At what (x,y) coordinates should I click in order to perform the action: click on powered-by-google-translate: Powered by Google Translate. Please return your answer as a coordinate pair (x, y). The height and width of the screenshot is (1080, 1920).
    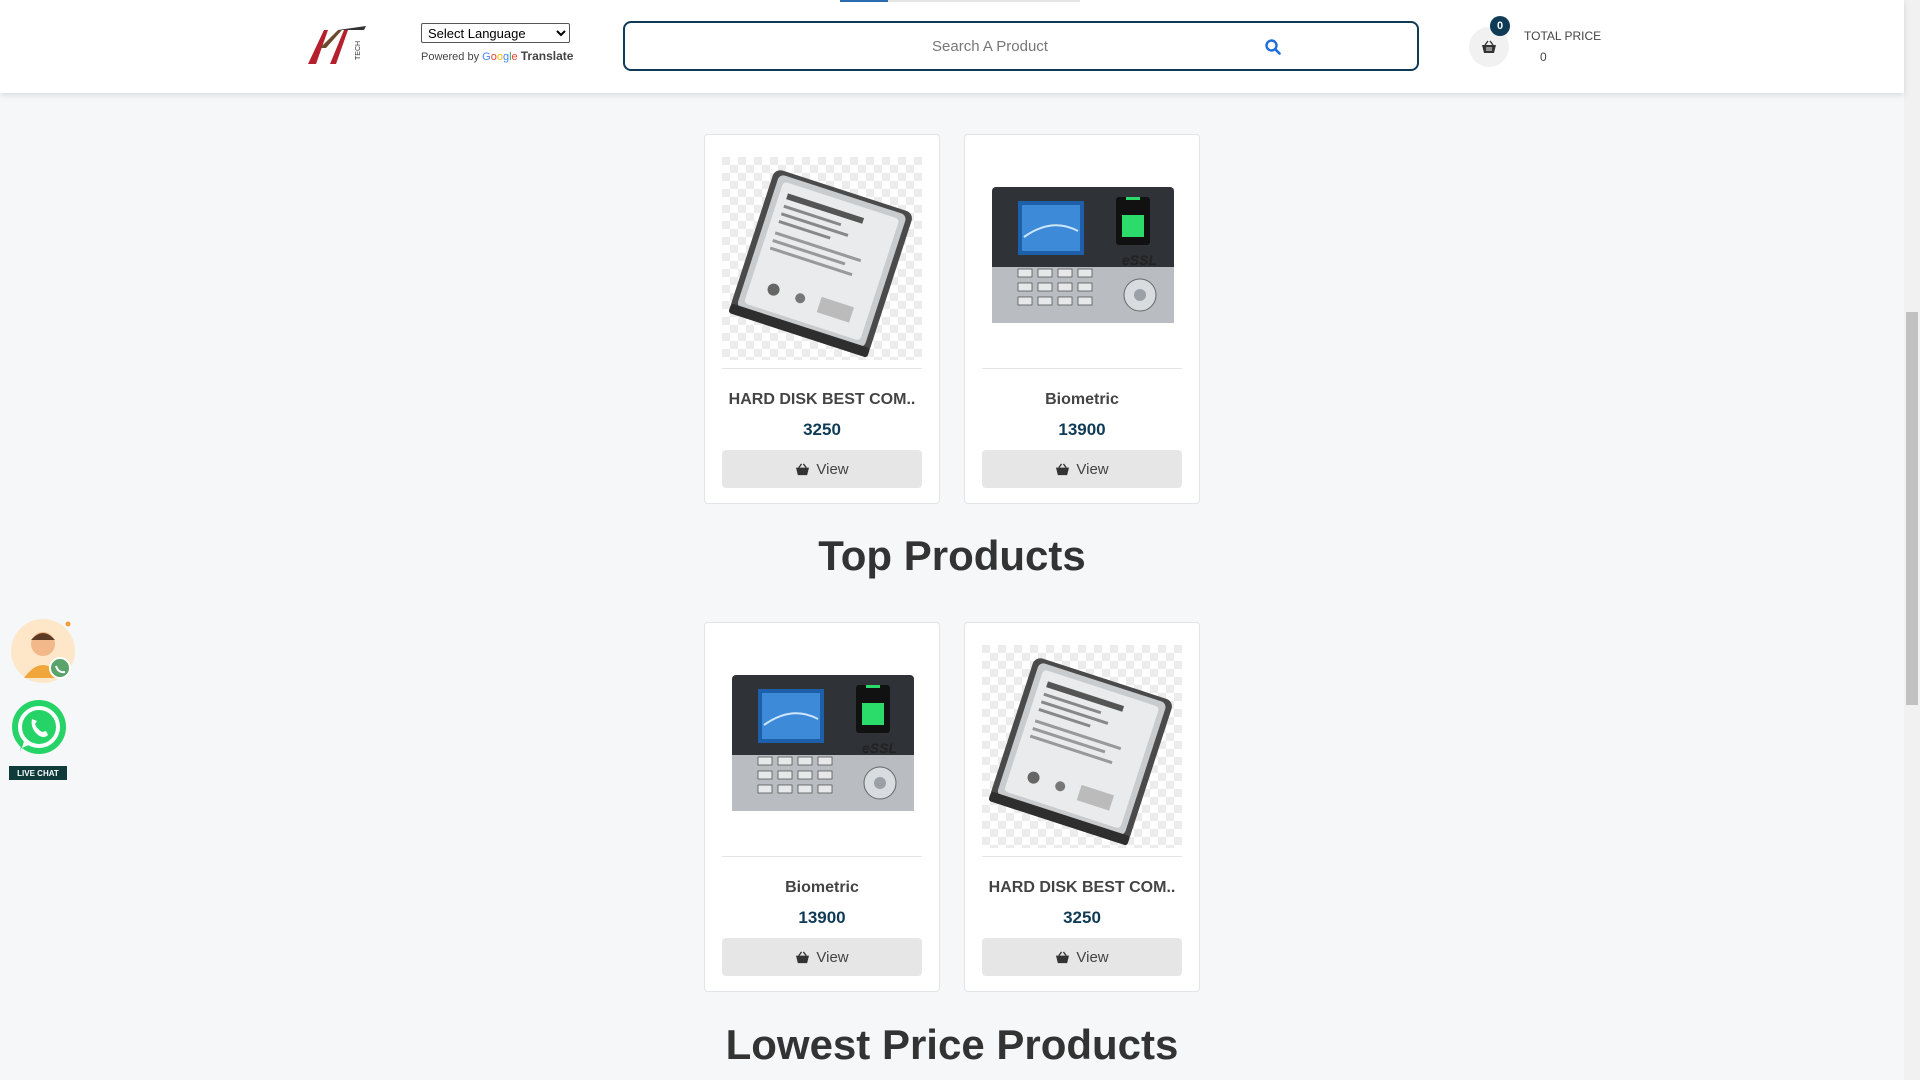
    Looking at the image, I should click on (497, 56).